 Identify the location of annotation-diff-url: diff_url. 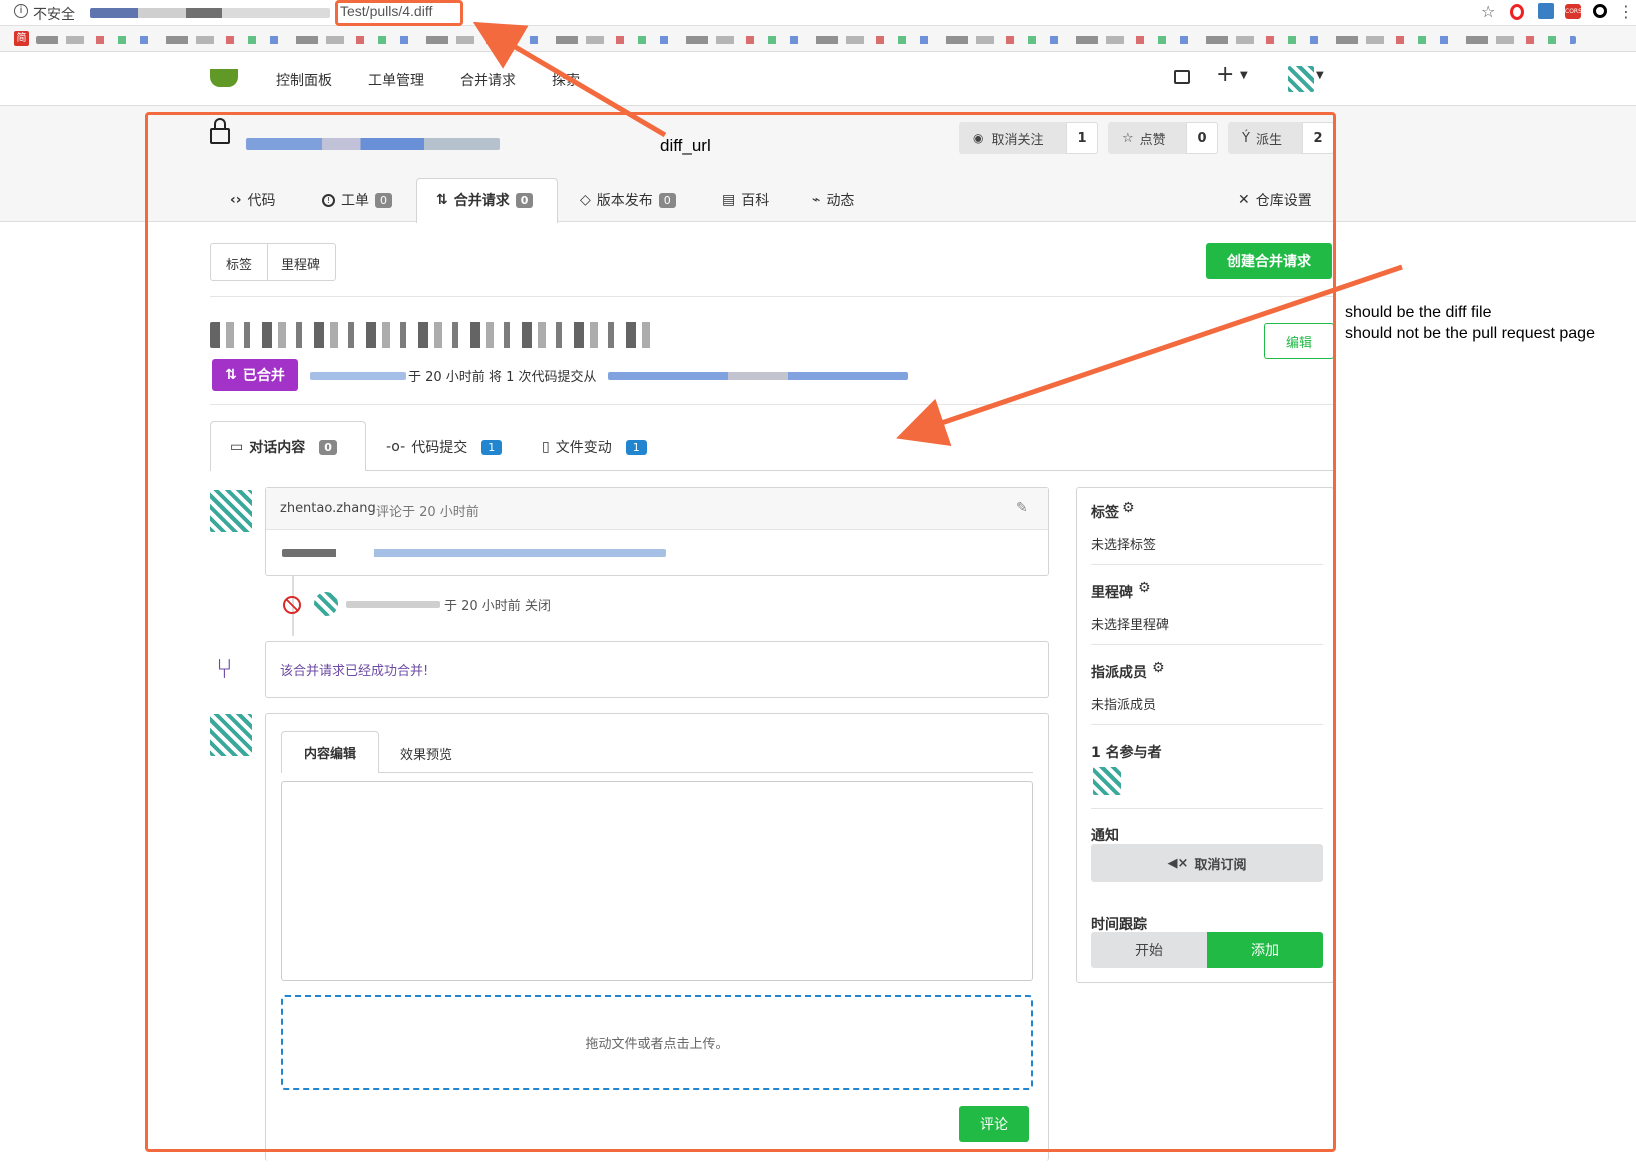
(685, 145).